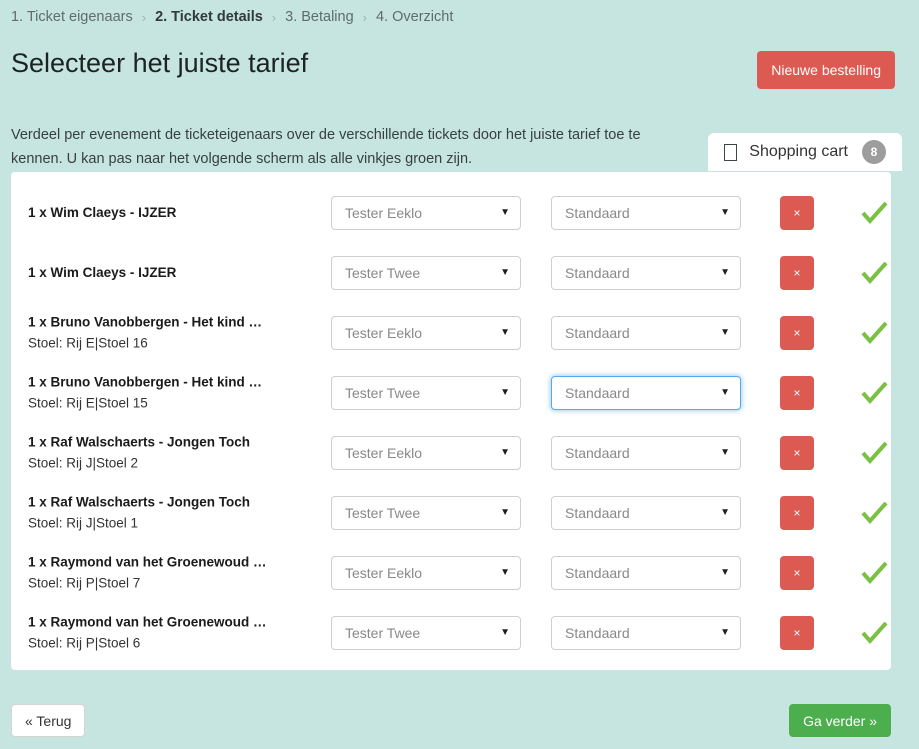 This screenshot has height=749, width=919. Describe the element at coordinates (84, 583) in the screenshot. I see `ticket-seat: Stoel: Rij P|Stoel 7` at that location.